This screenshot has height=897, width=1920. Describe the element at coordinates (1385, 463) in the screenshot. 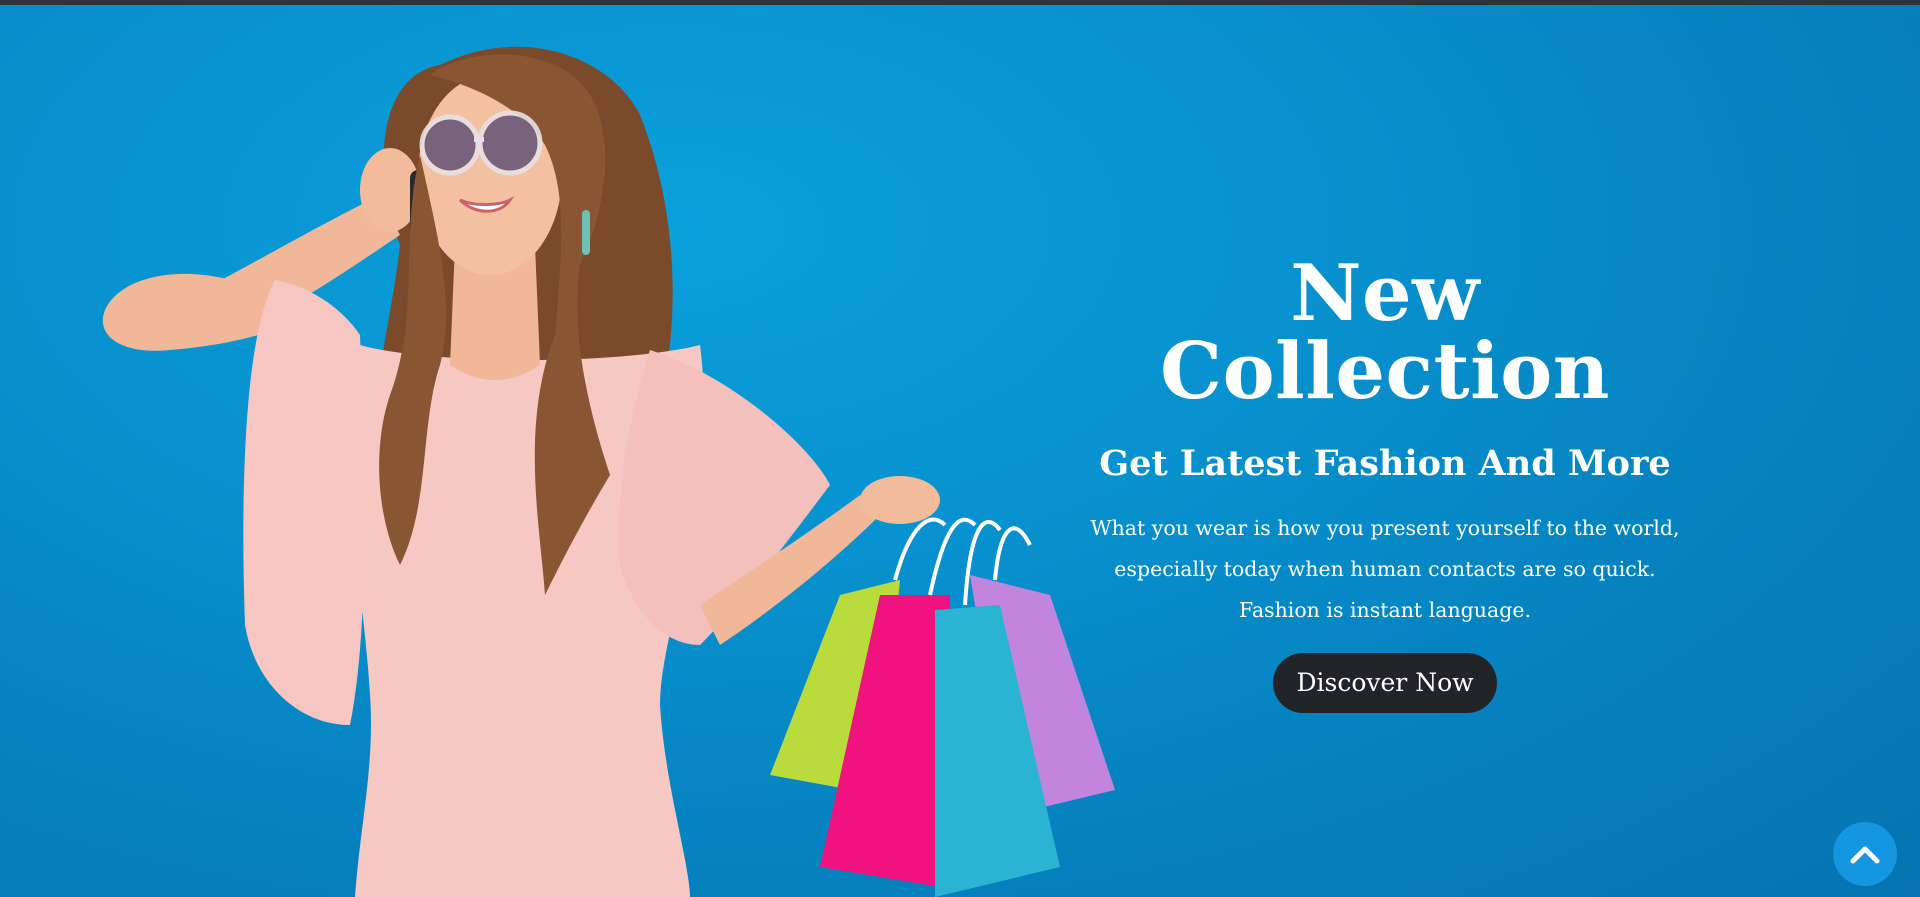

I see `hero-subtitle: Get Latest Fashion And More` at that location.